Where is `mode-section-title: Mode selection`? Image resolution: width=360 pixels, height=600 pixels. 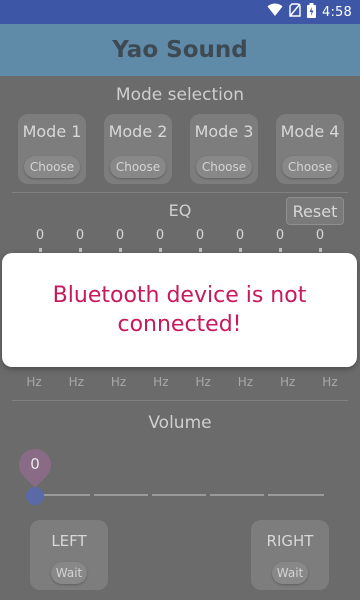 mode-section-title: Mode selection is located at coordinates (180, 95).